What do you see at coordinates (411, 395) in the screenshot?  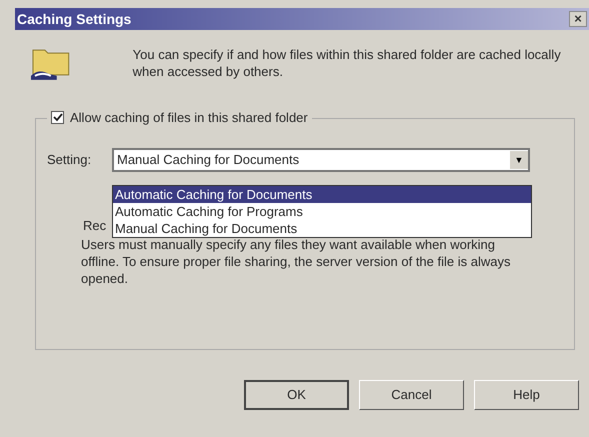 I see `dialog-button: Cancel` at bounding box center [411, 395].